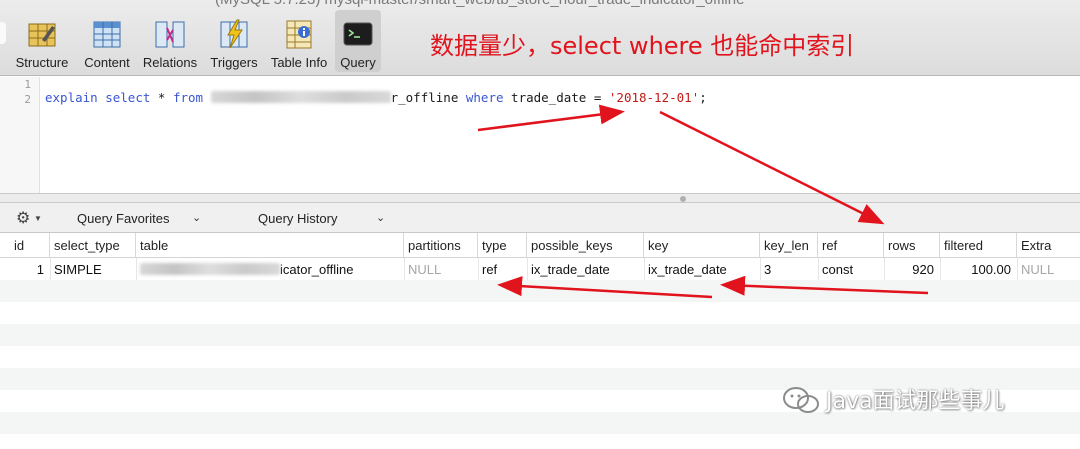 The width and height of the screenshot is (1080, 449). What do you see at coordinates (20, 135) in the screenshot?
I see `line-gutter: 1 2` at bounding box center [20, 135].